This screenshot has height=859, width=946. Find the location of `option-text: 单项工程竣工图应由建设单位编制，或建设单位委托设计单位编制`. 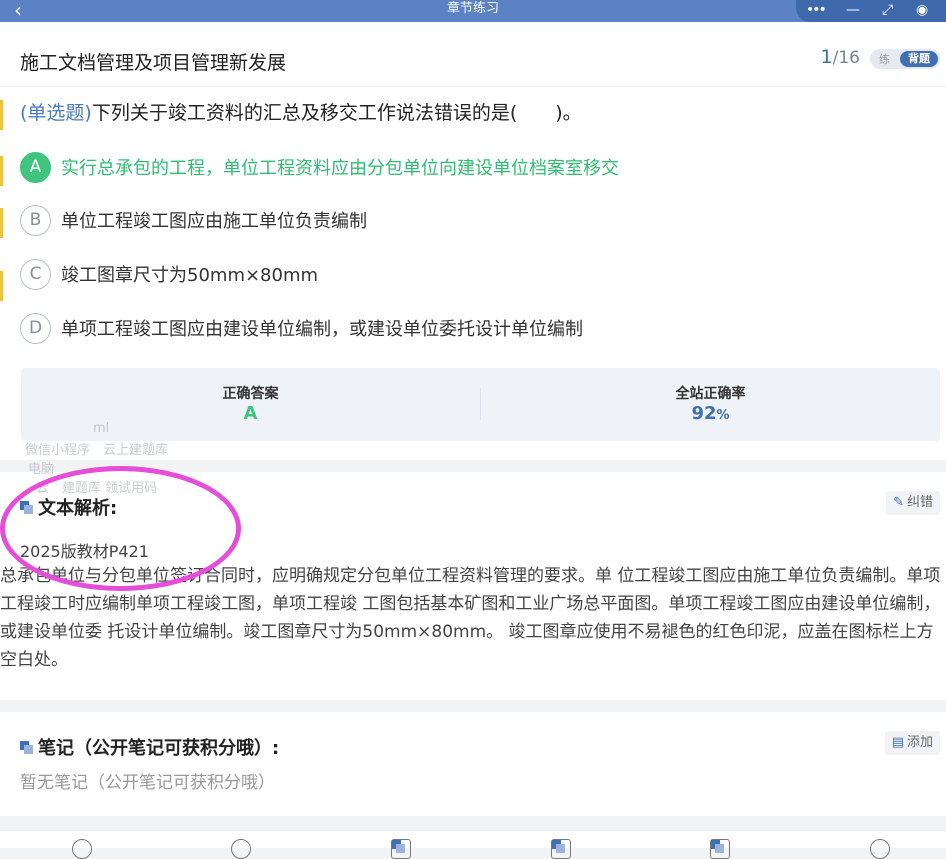

option-text: 单项工程竣工图应由建设单位编制，或建设单位委托设计单位编制 is located at coordinates (322, 329).